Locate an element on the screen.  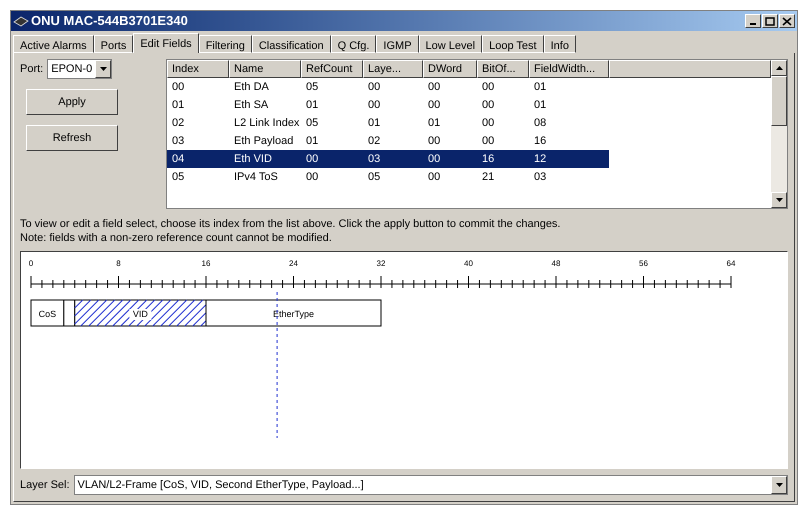
table-cell-text: IPv4 ToS is located at coordinates (256, 177).